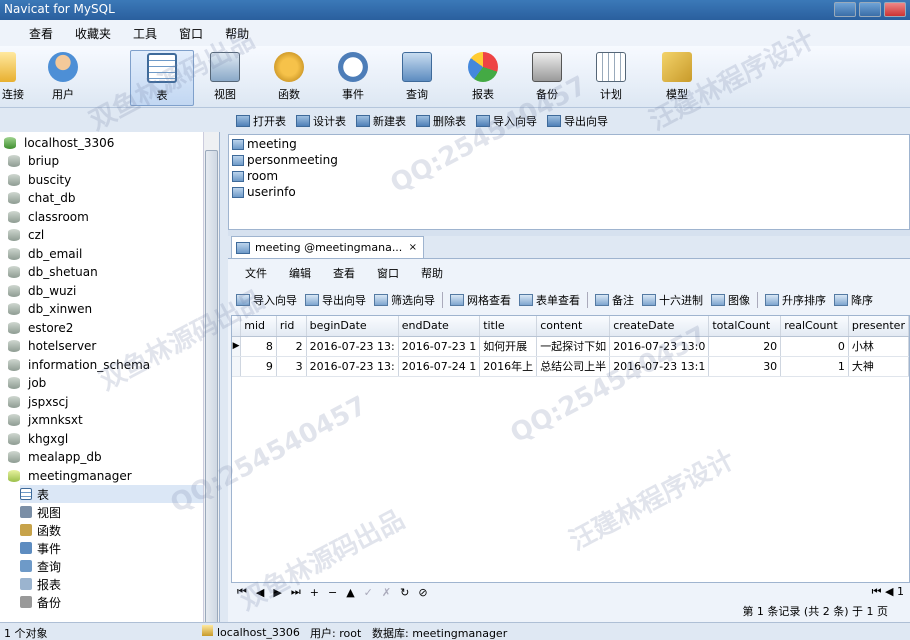 The height and width of the screenshot is (640, 910). What do you see at coordinates (350, 592) in the screenshot?
I see `edit-record-button: ▲` at bounding box center [350, 592].